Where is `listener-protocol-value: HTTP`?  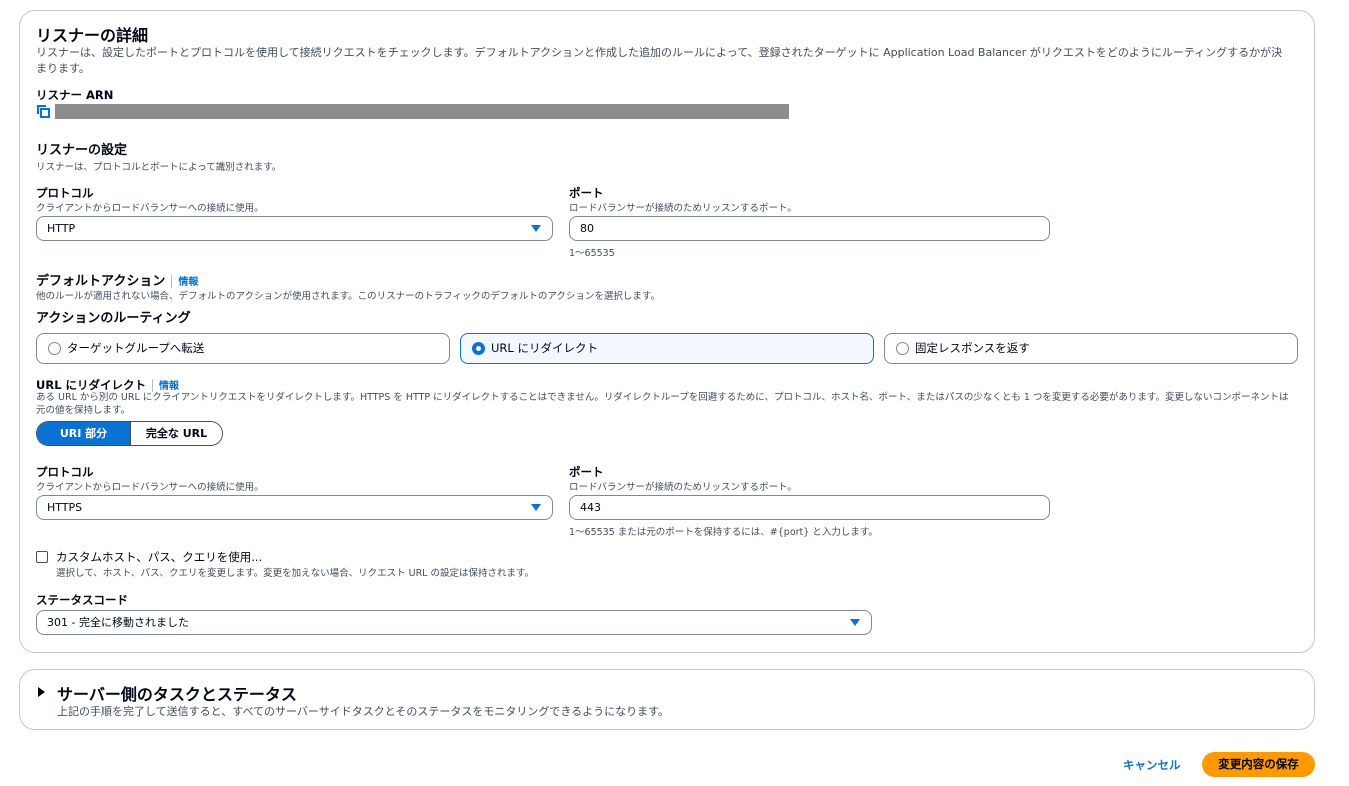 listener-protocol-value: HTTP is located at coordinates (61, 228).